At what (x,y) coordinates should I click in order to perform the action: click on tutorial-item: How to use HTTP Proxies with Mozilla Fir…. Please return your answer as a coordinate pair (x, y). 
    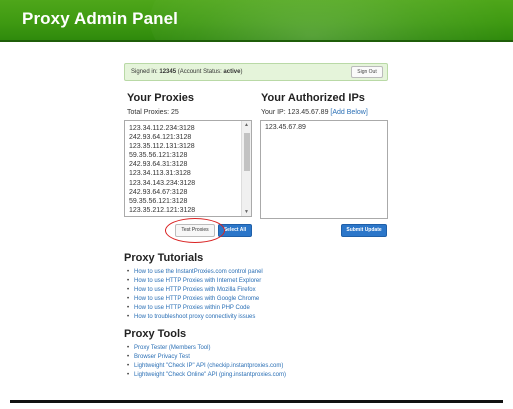
    Looking at the image, I should click on (193, 290).